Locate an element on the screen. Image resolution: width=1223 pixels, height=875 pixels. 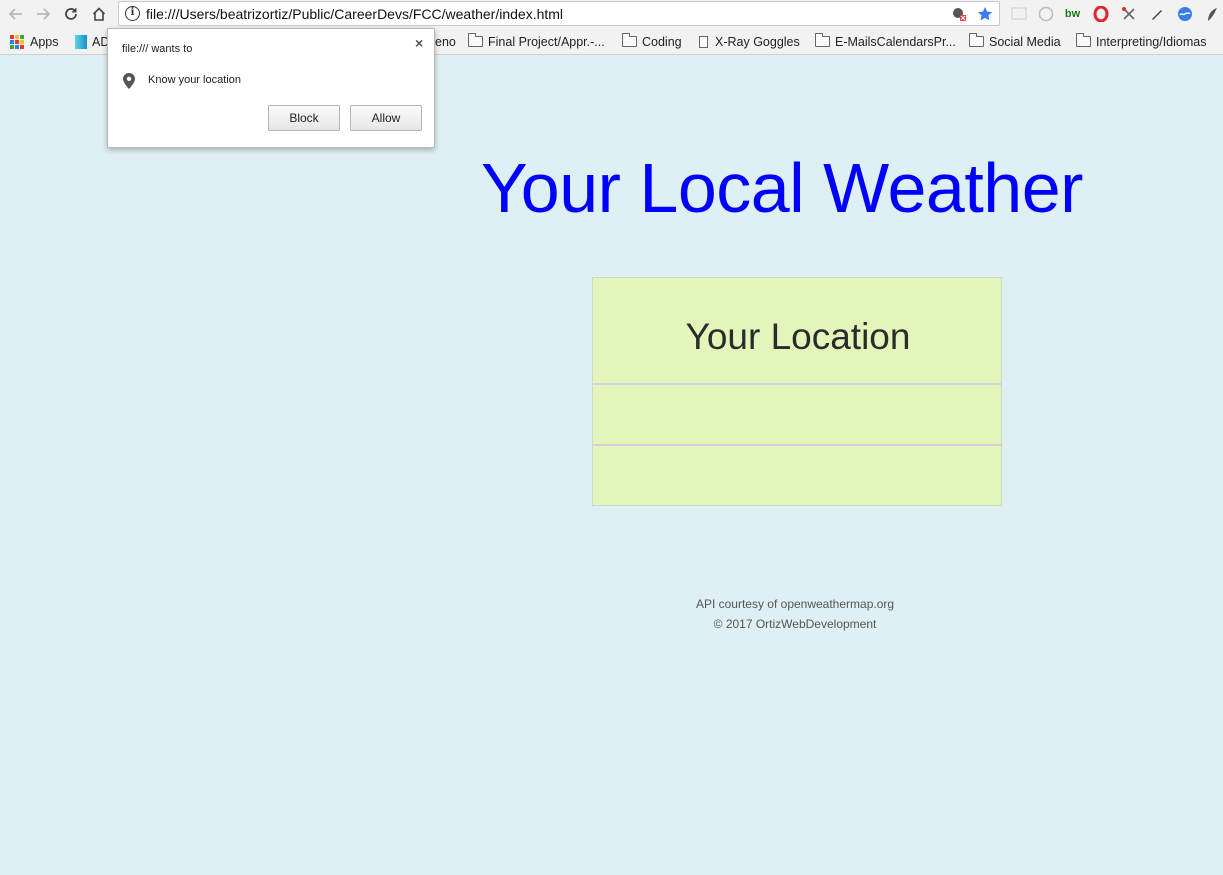
extension-wave-icon is located at coordinates (1184, 13).